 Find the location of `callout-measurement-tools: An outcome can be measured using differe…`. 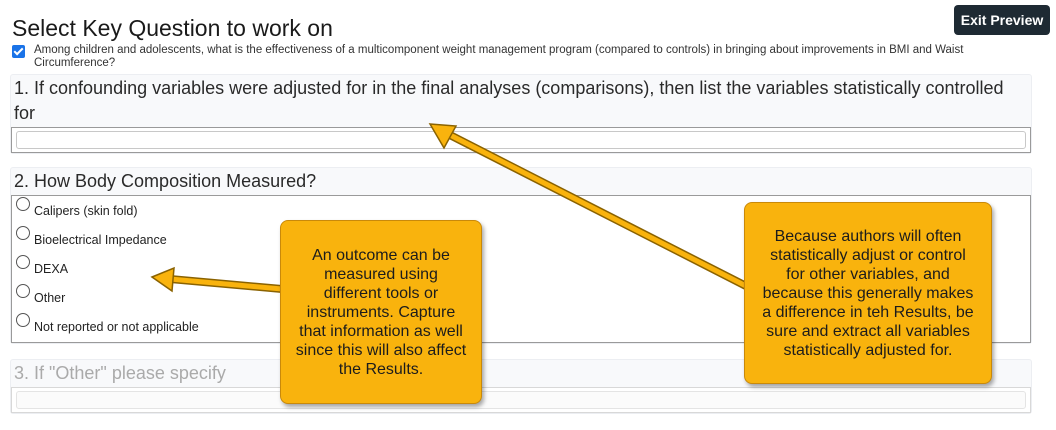

callout-measurement-tools: An outcome can be measured using differe… is located at coordinates (381, 312).